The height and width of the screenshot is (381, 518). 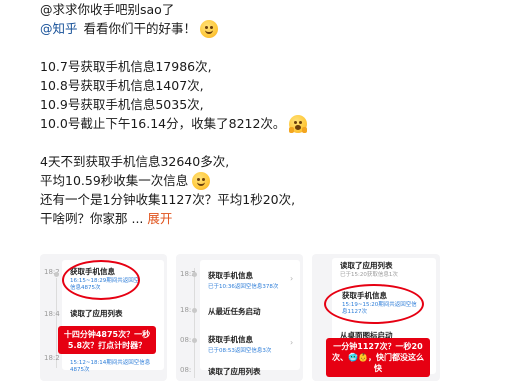 What do you see at coordinates (378, 357) in the screenshot?
I see `red-callout: 一分钟1127次？一秒20次、🥶👶，快门都没这么快` at bounding box center [378, 357].